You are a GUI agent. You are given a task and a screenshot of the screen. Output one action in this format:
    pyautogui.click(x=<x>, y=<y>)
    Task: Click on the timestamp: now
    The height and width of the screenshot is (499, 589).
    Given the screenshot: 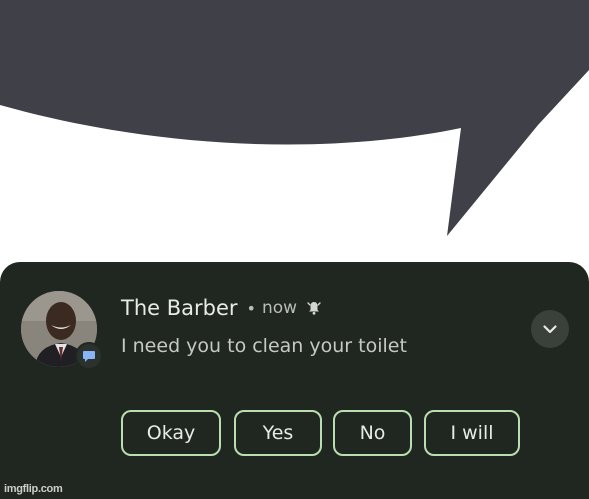 What is the action you would take?
    pyautogui.click(x=279, y=308)
    